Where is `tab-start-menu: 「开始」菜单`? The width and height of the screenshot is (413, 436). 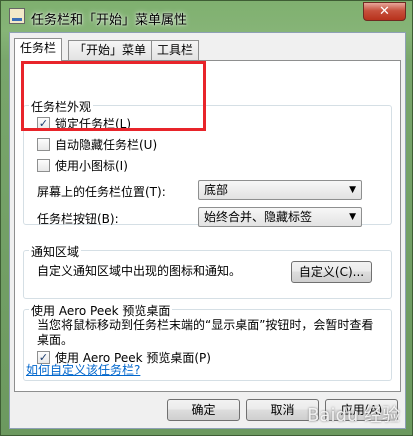
tab-start-menu: 「开始」菜单 is located at coordinates (110, 50).